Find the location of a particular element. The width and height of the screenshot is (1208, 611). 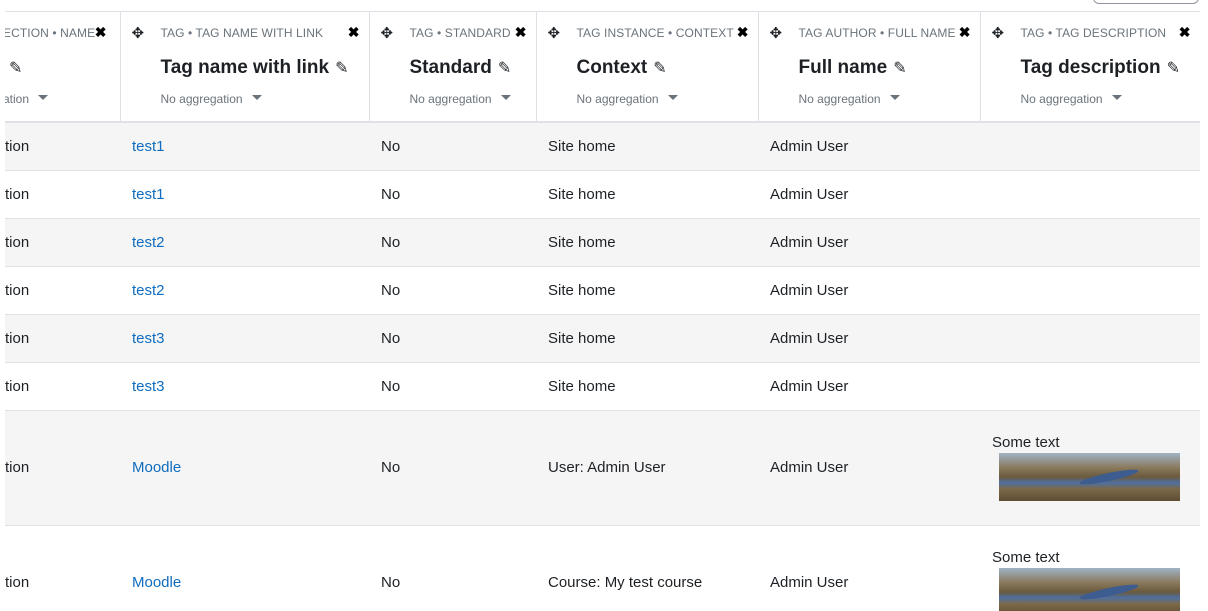

column-title: Full name ✎ is located at coordinates (853, 68).